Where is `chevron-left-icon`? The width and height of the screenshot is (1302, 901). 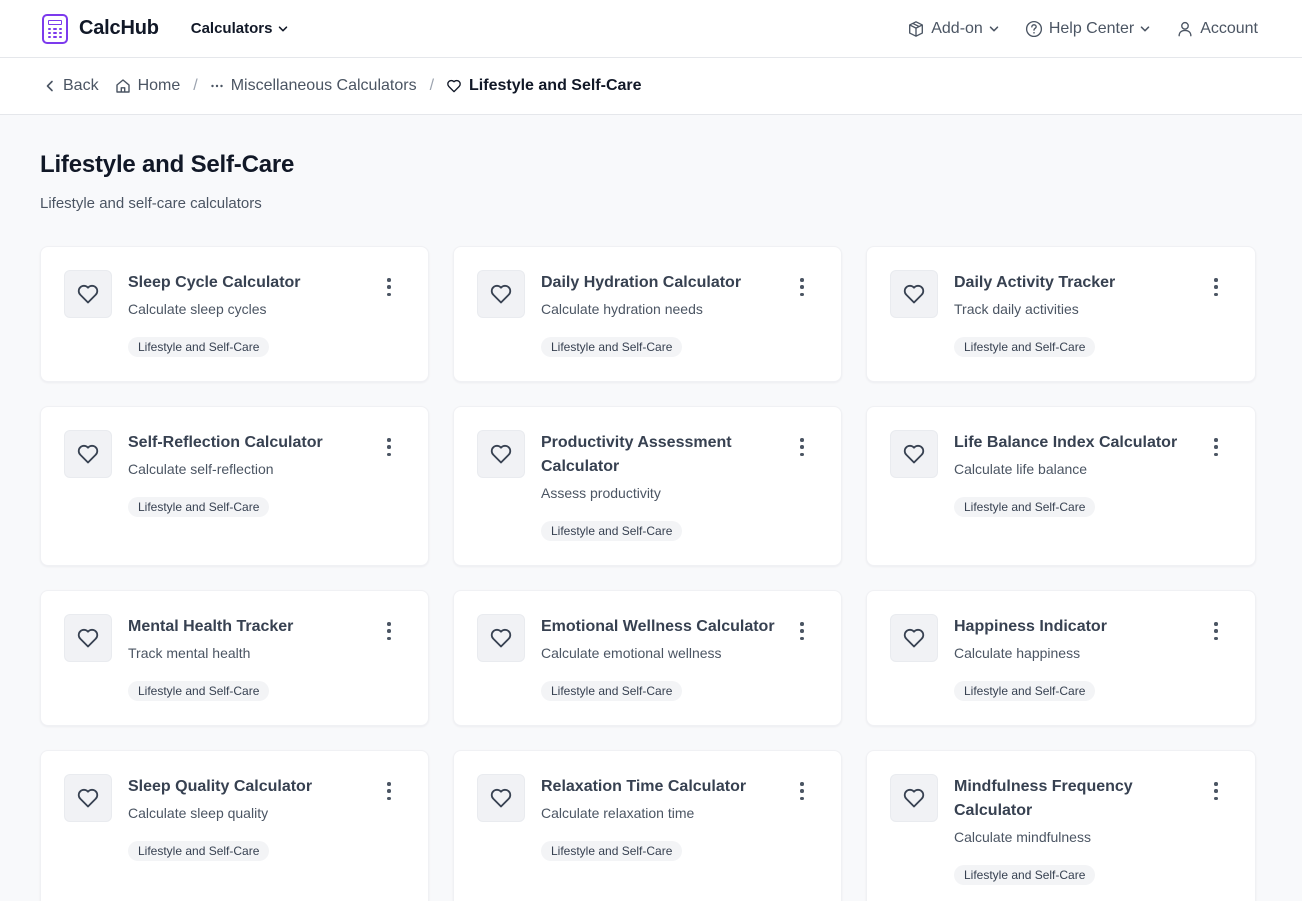 chevron-left-icon is located at coordinates (49, 86).